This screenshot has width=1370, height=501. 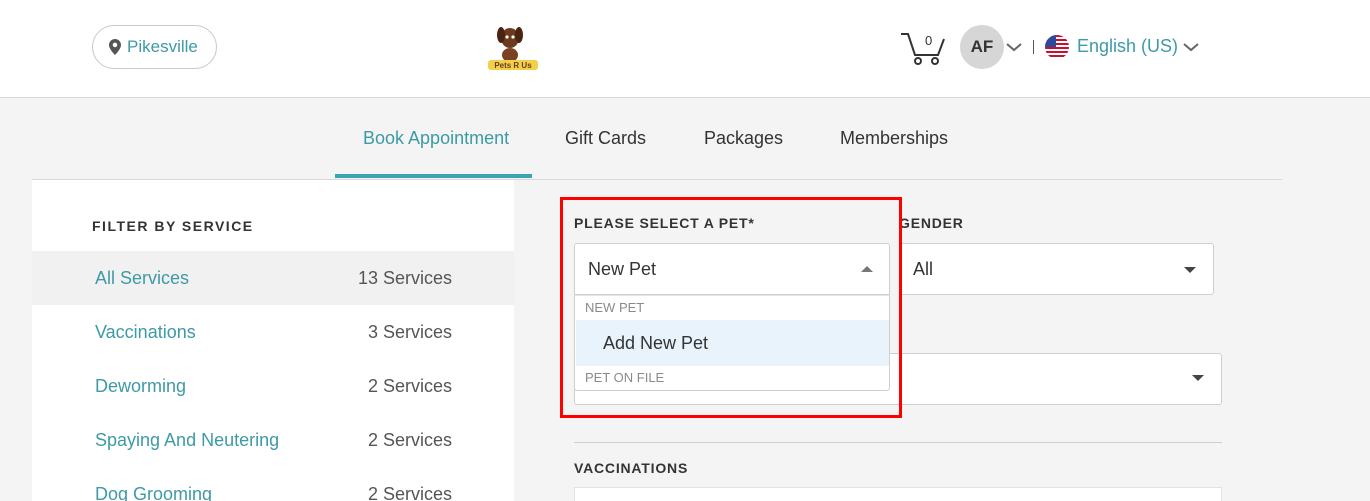 What do you see at coordinates (187, 439) in the screenshot?
I see `service-name: Spaying And Neutering` at bounding box center [187, 439].